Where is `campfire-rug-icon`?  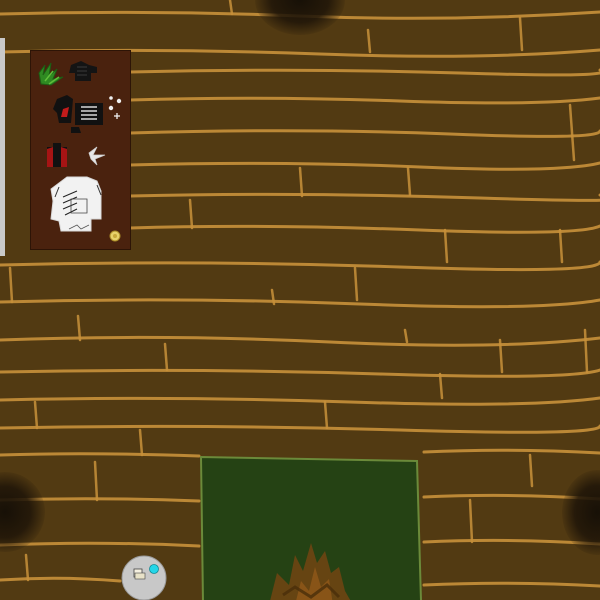
campfire-rug-icon is located at coordinates (311, 527).